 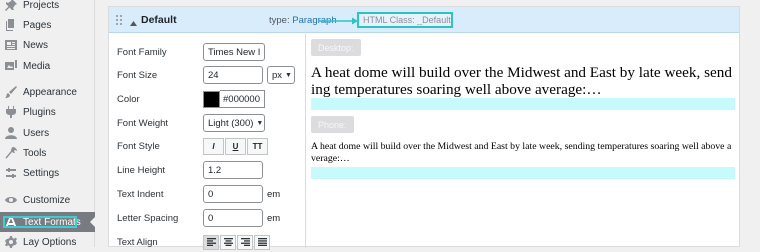 I want to click on wrench-icon, so click(x=11, y=153).